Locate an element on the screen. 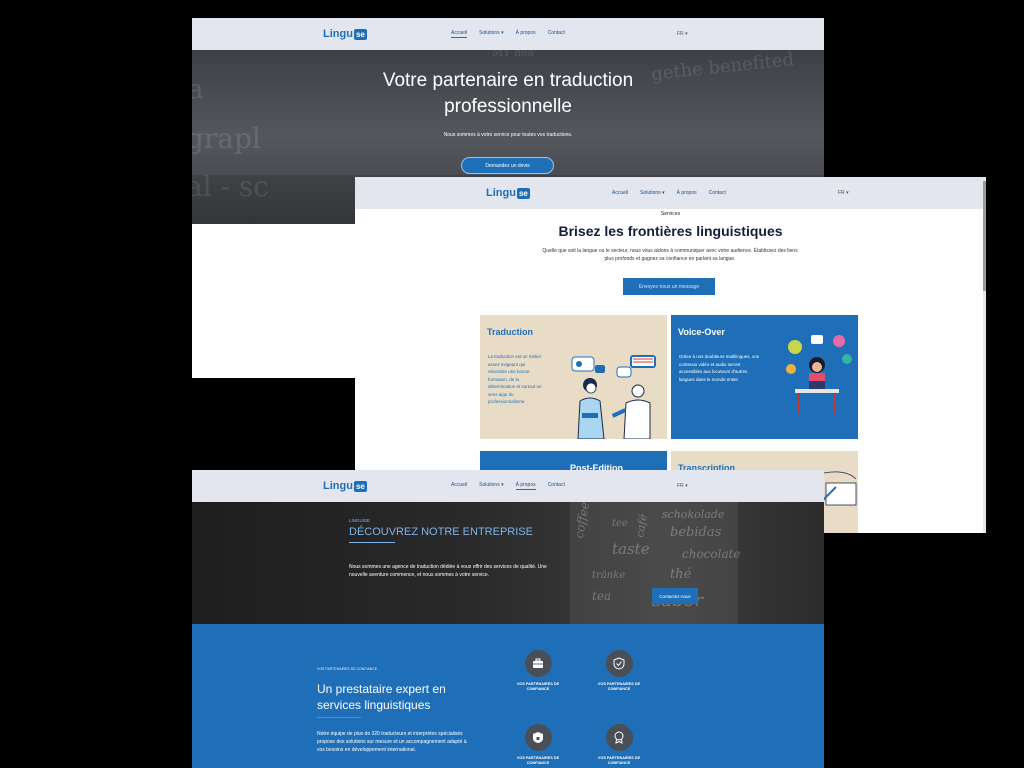 Image resolution: width=1024 pixels, height=768 pixels. award-icon is located at coordinates (619, 737).